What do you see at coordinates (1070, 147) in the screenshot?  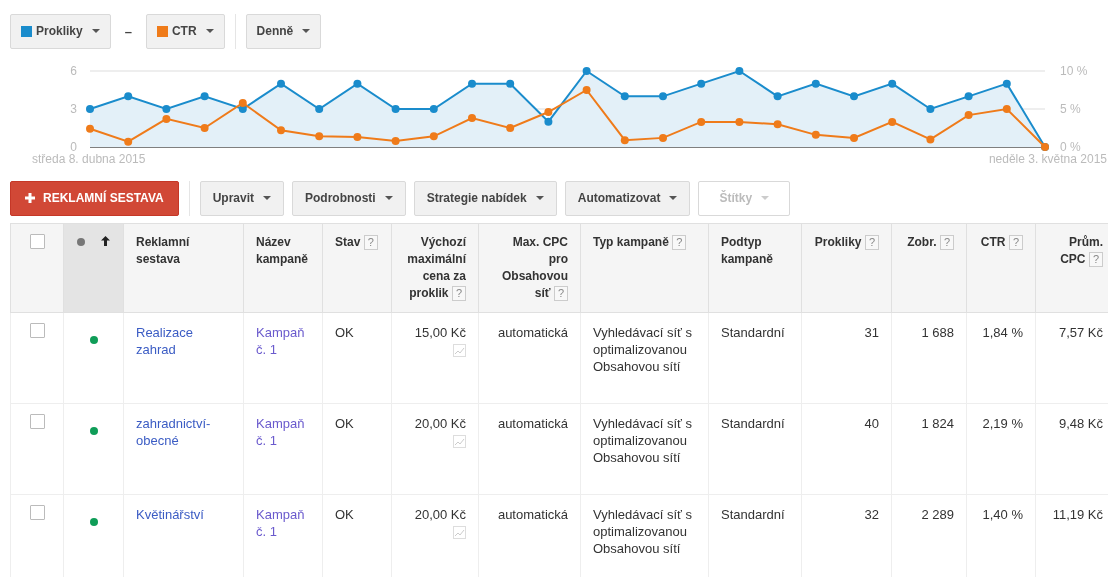 I see `axis-tick-label: 0 %` at bounding box center [1070, 147].